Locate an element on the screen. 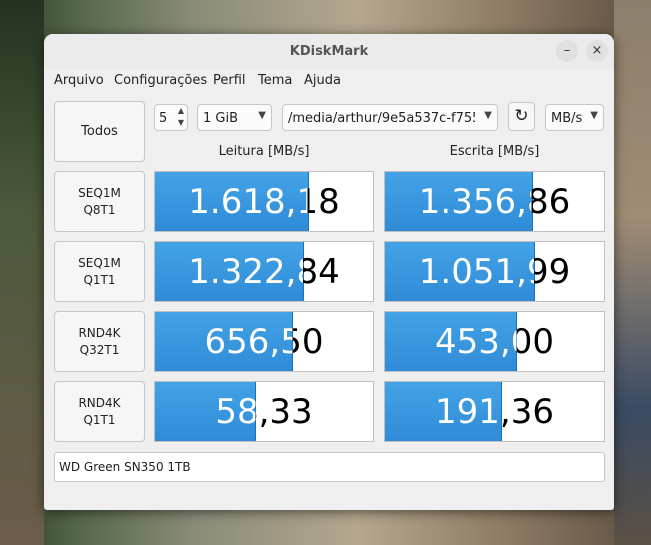 The image size is (651, 545). test-button-label: RND4K Q32T1 is located at coordinates (99, 342).